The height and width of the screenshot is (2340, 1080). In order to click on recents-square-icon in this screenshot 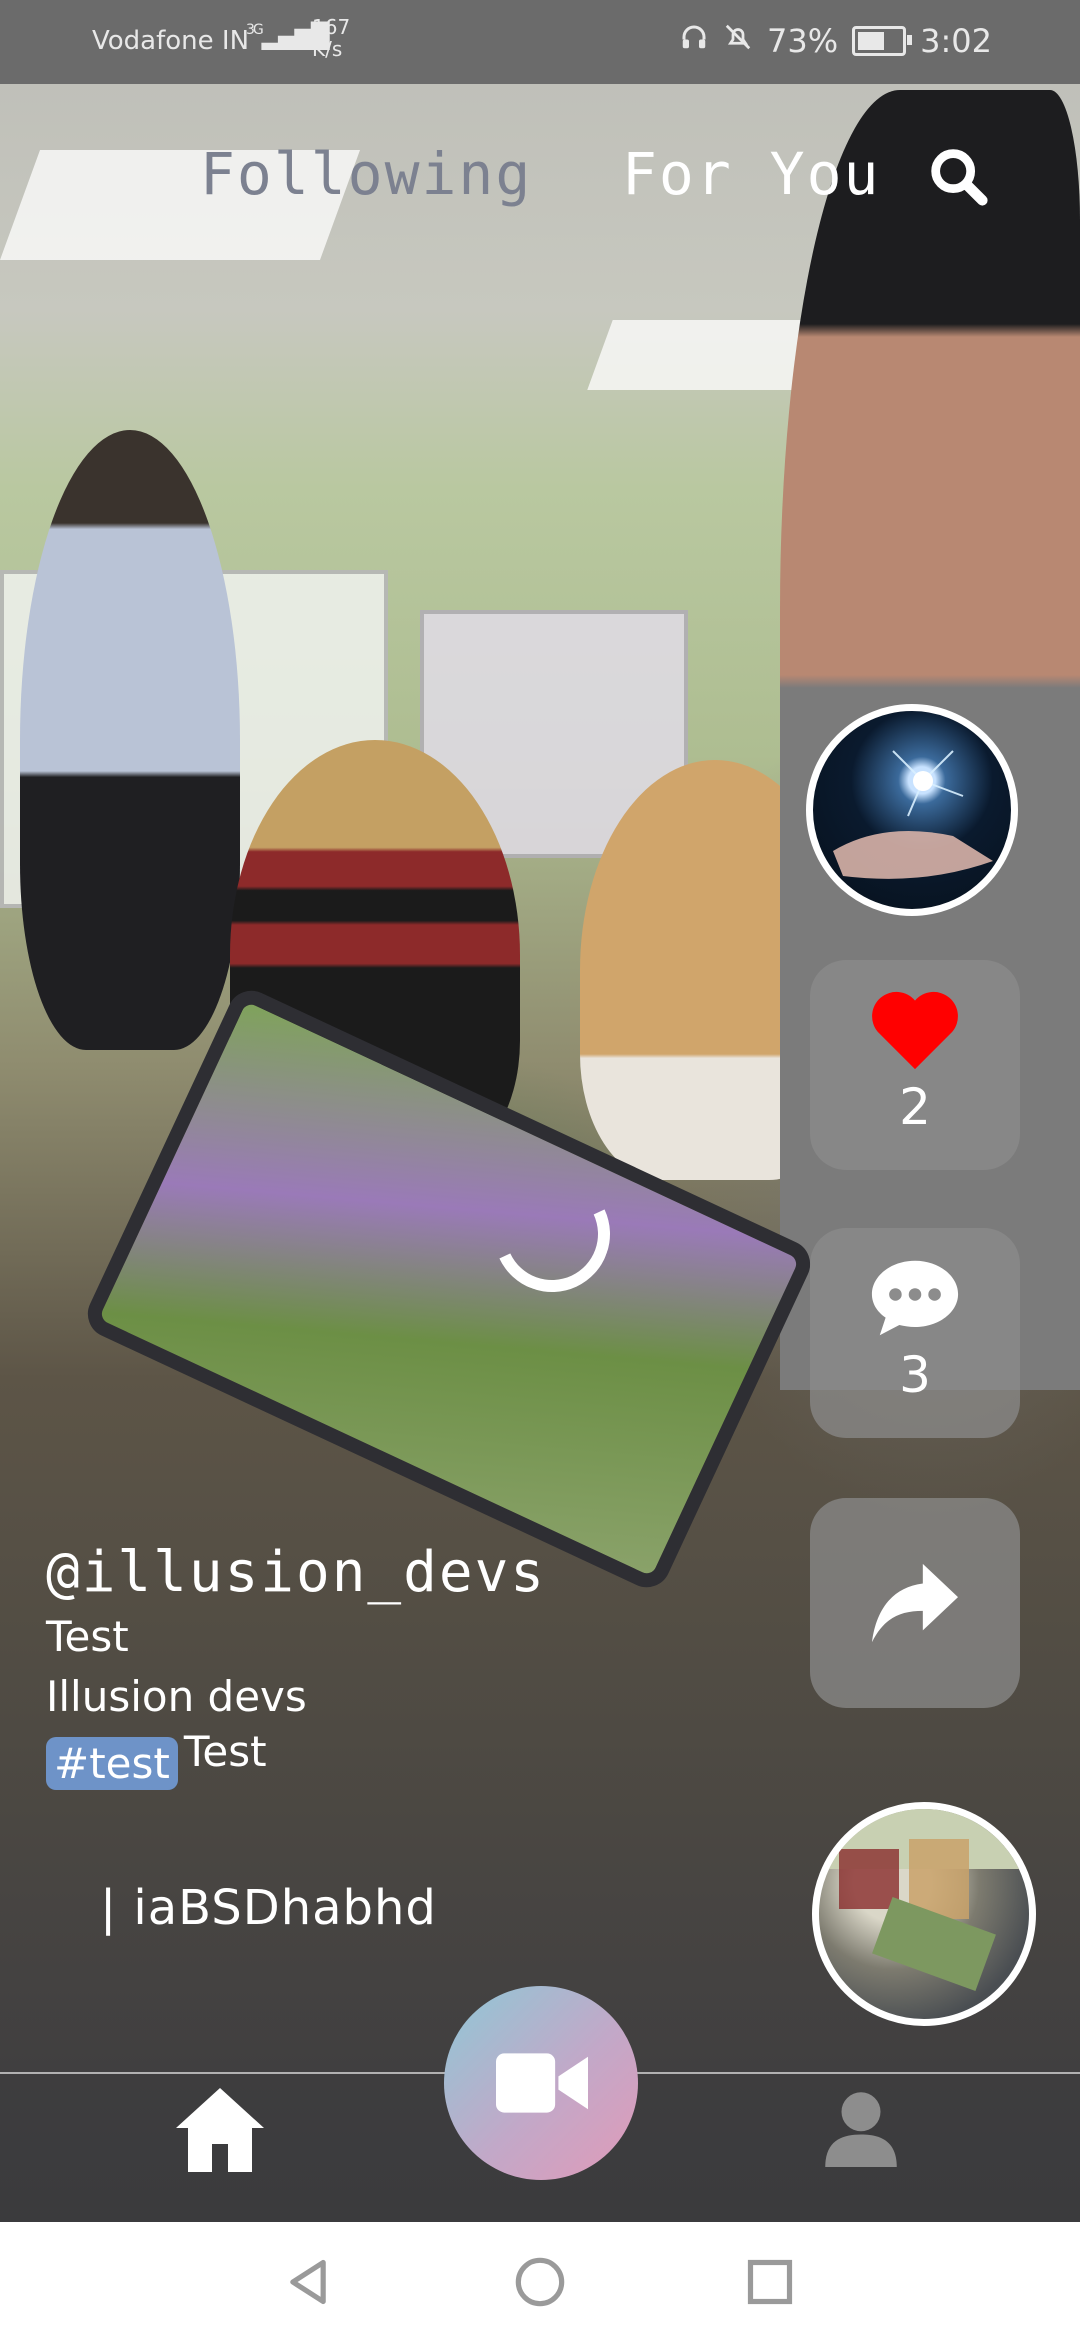, I will do `click(770, 2282)`.